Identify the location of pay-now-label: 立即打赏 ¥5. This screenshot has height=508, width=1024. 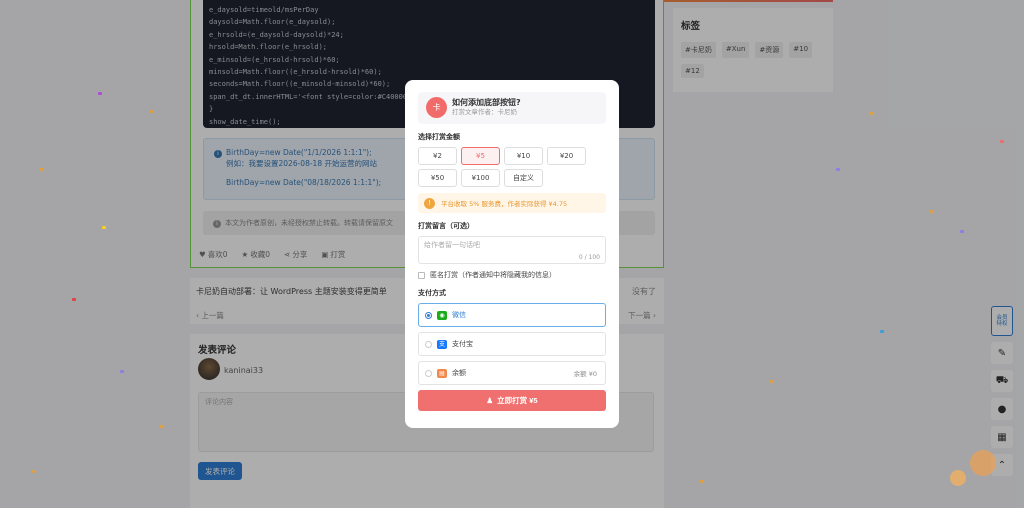
(517, 400).